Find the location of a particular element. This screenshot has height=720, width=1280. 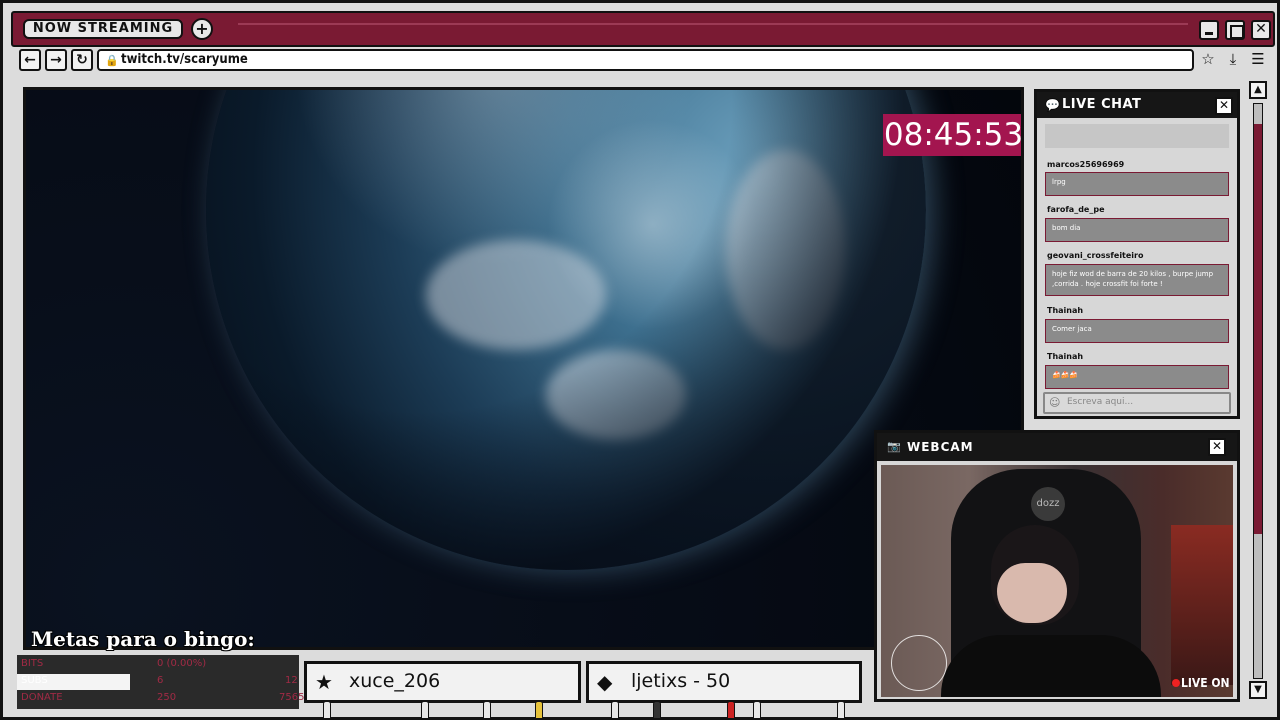

chair-logo: dozz is located at coordinates (1048, 504).